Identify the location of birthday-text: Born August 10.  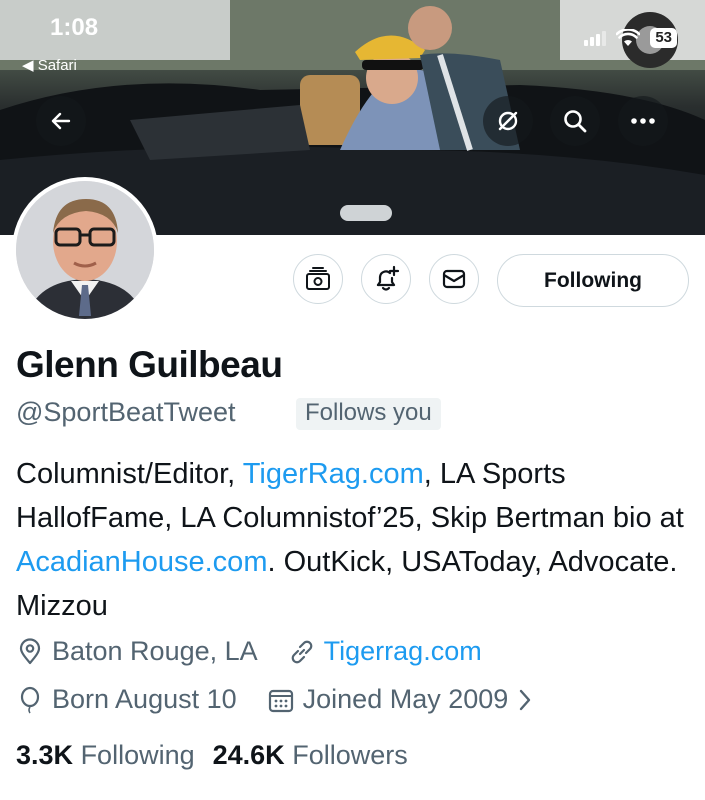
(144, 699).